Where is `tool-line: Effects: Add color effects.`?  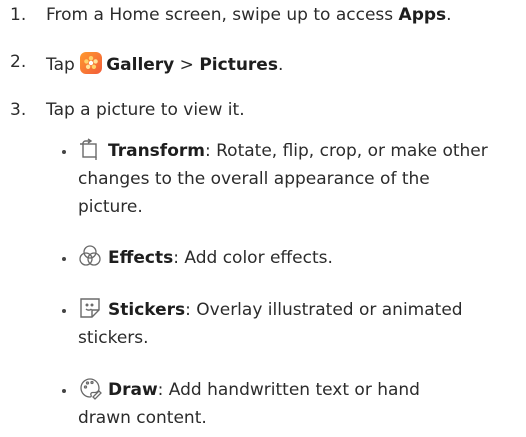 tool-line: Effects: Add color effects. is located at coordinates (298, 258).